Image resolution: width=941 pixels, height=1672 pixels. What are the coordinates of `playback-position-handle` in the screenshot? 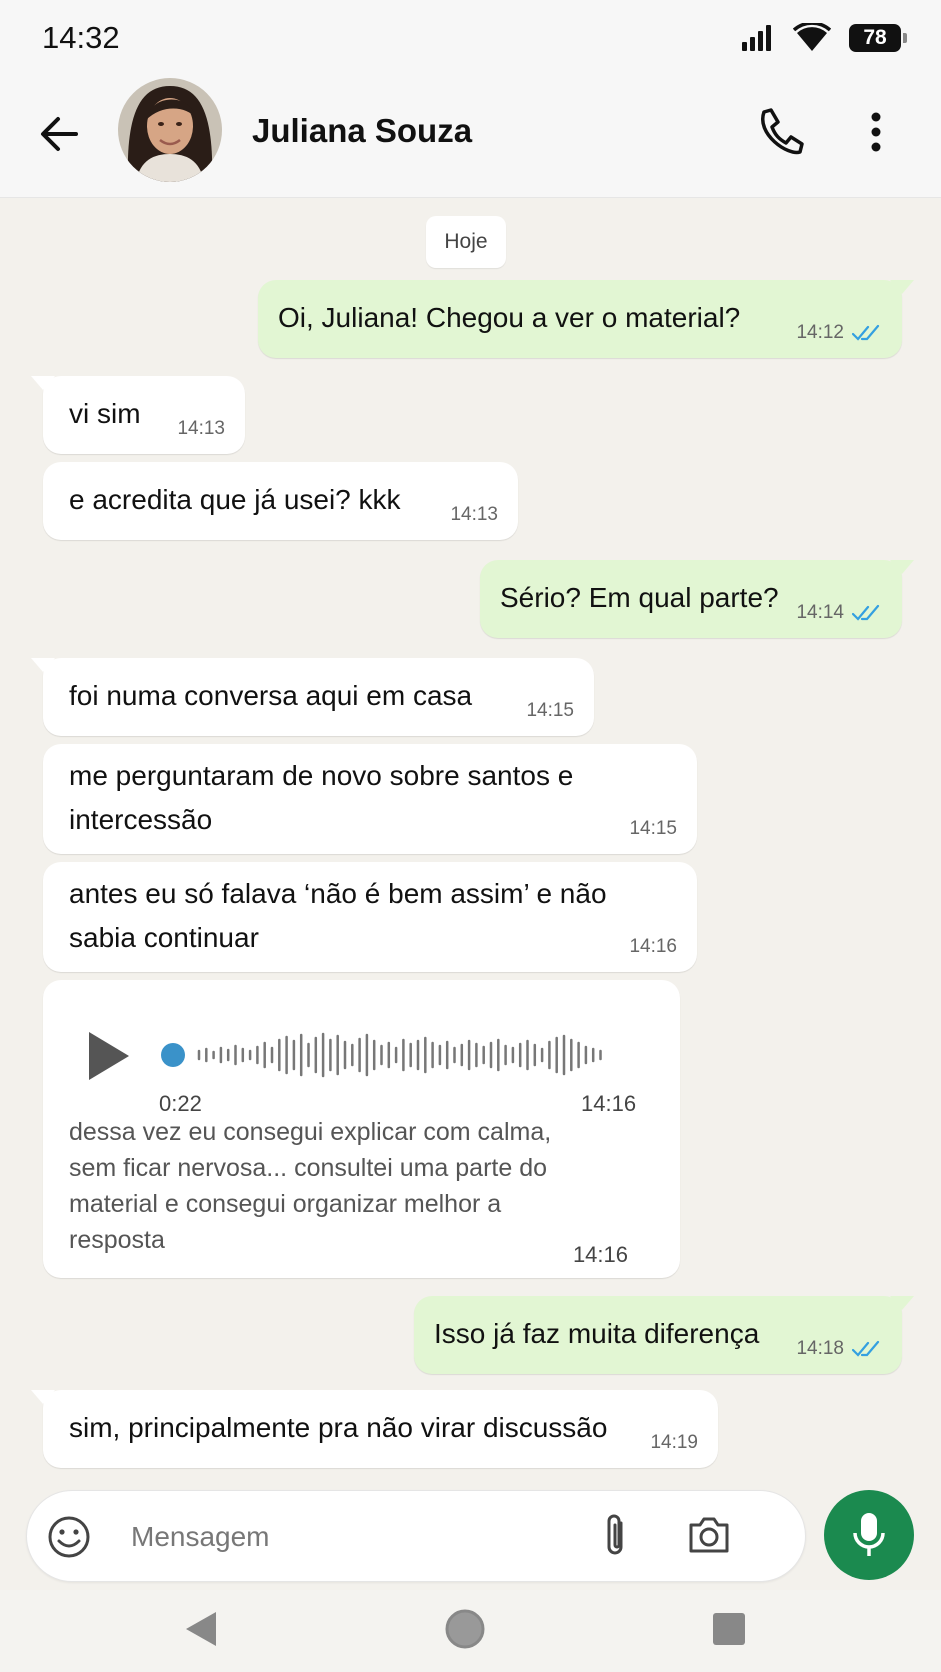 It's located at (173, 1055).